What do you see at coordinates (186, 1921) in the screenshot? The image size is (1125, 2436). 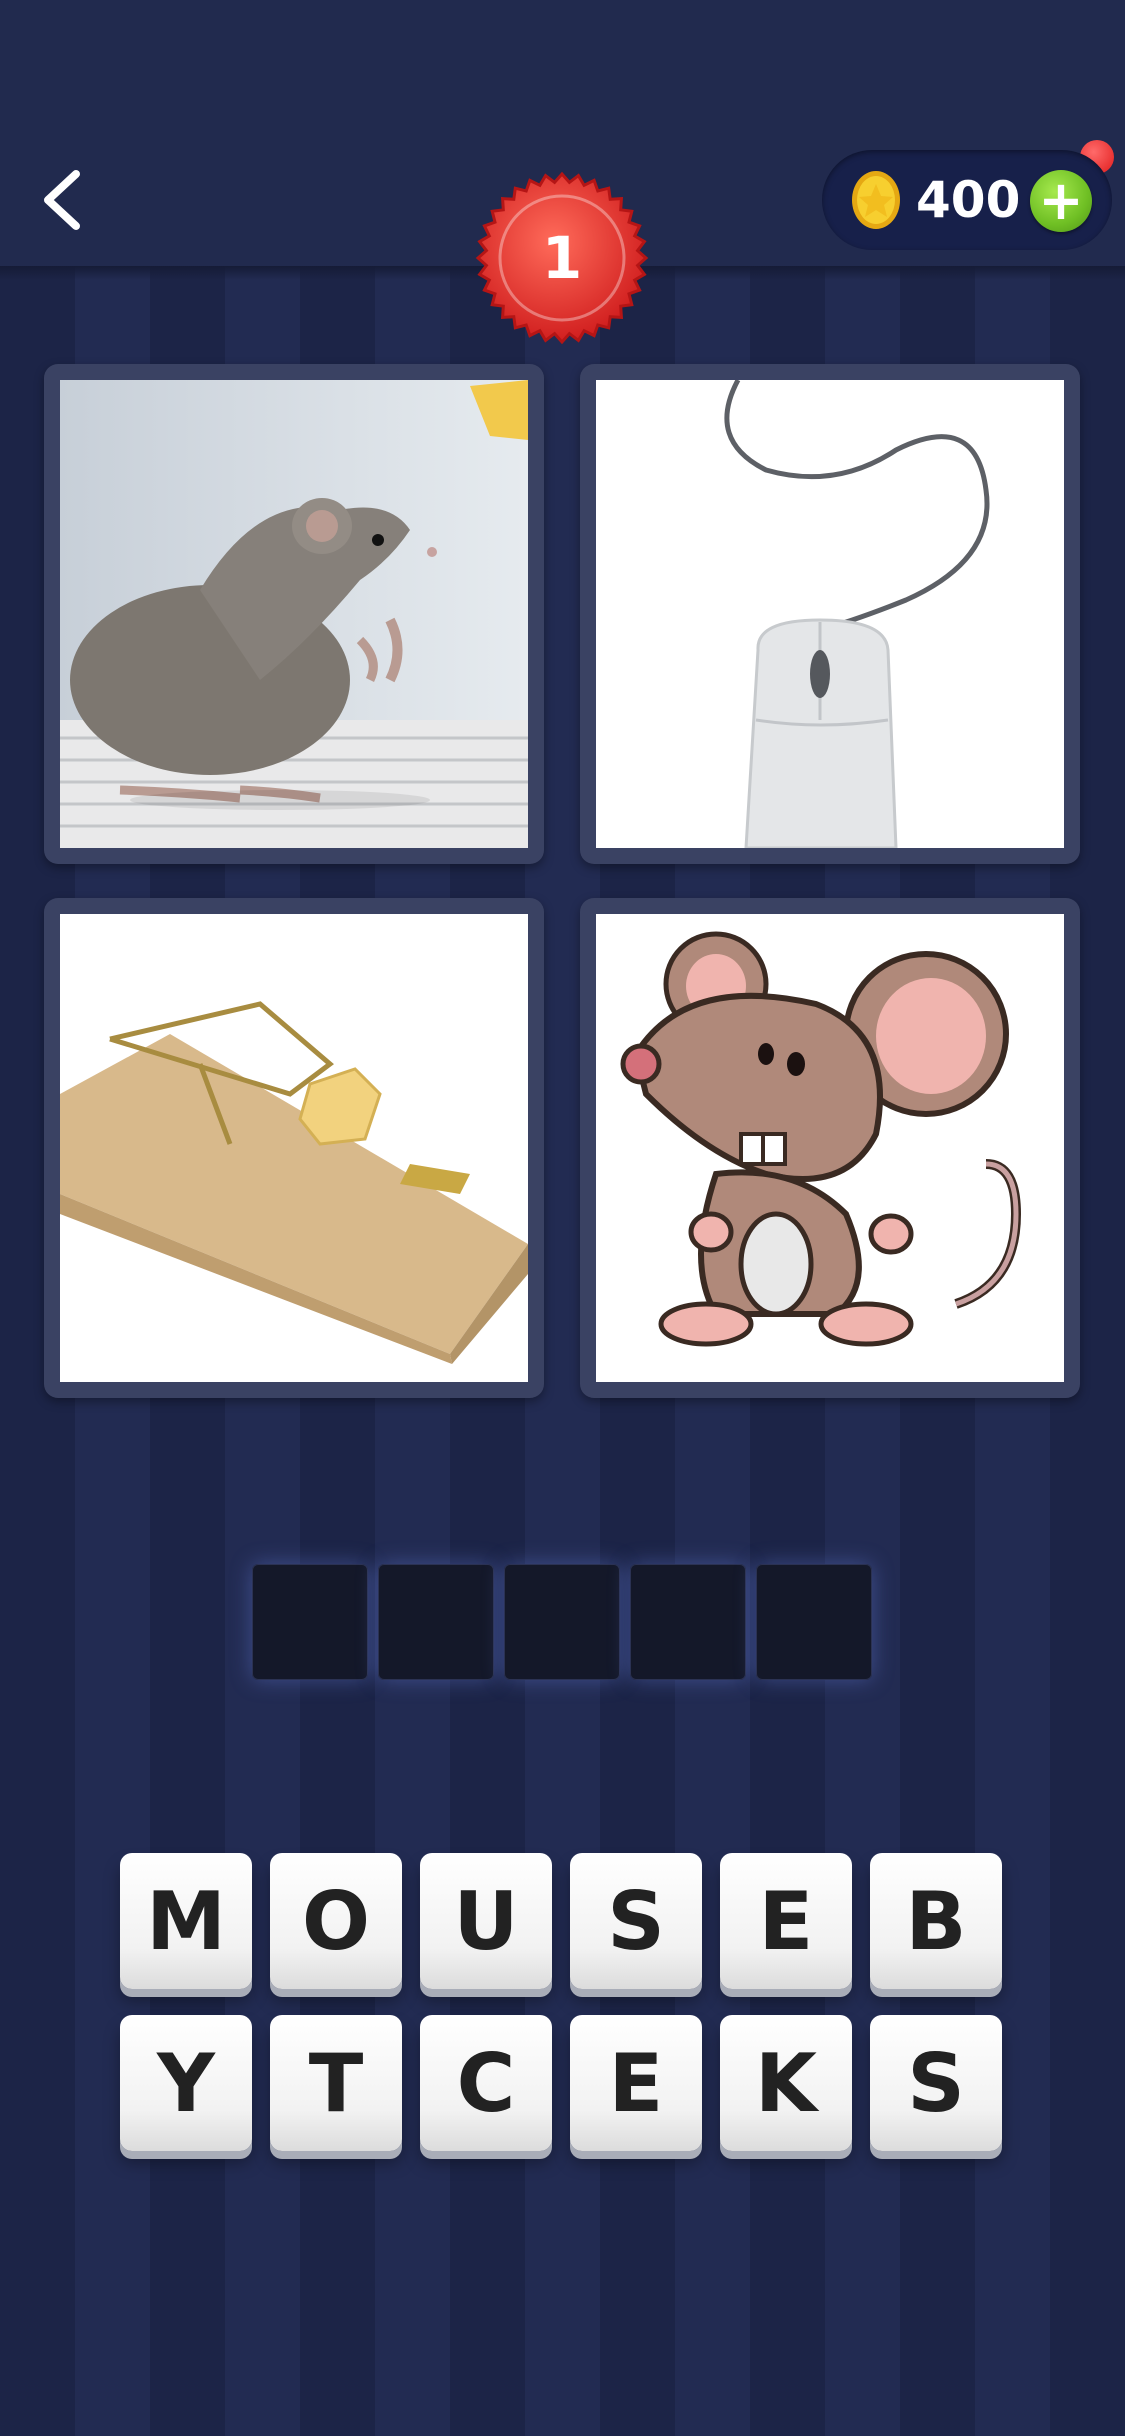 I see `letter-key: M` at bounding box center [186, 1921].